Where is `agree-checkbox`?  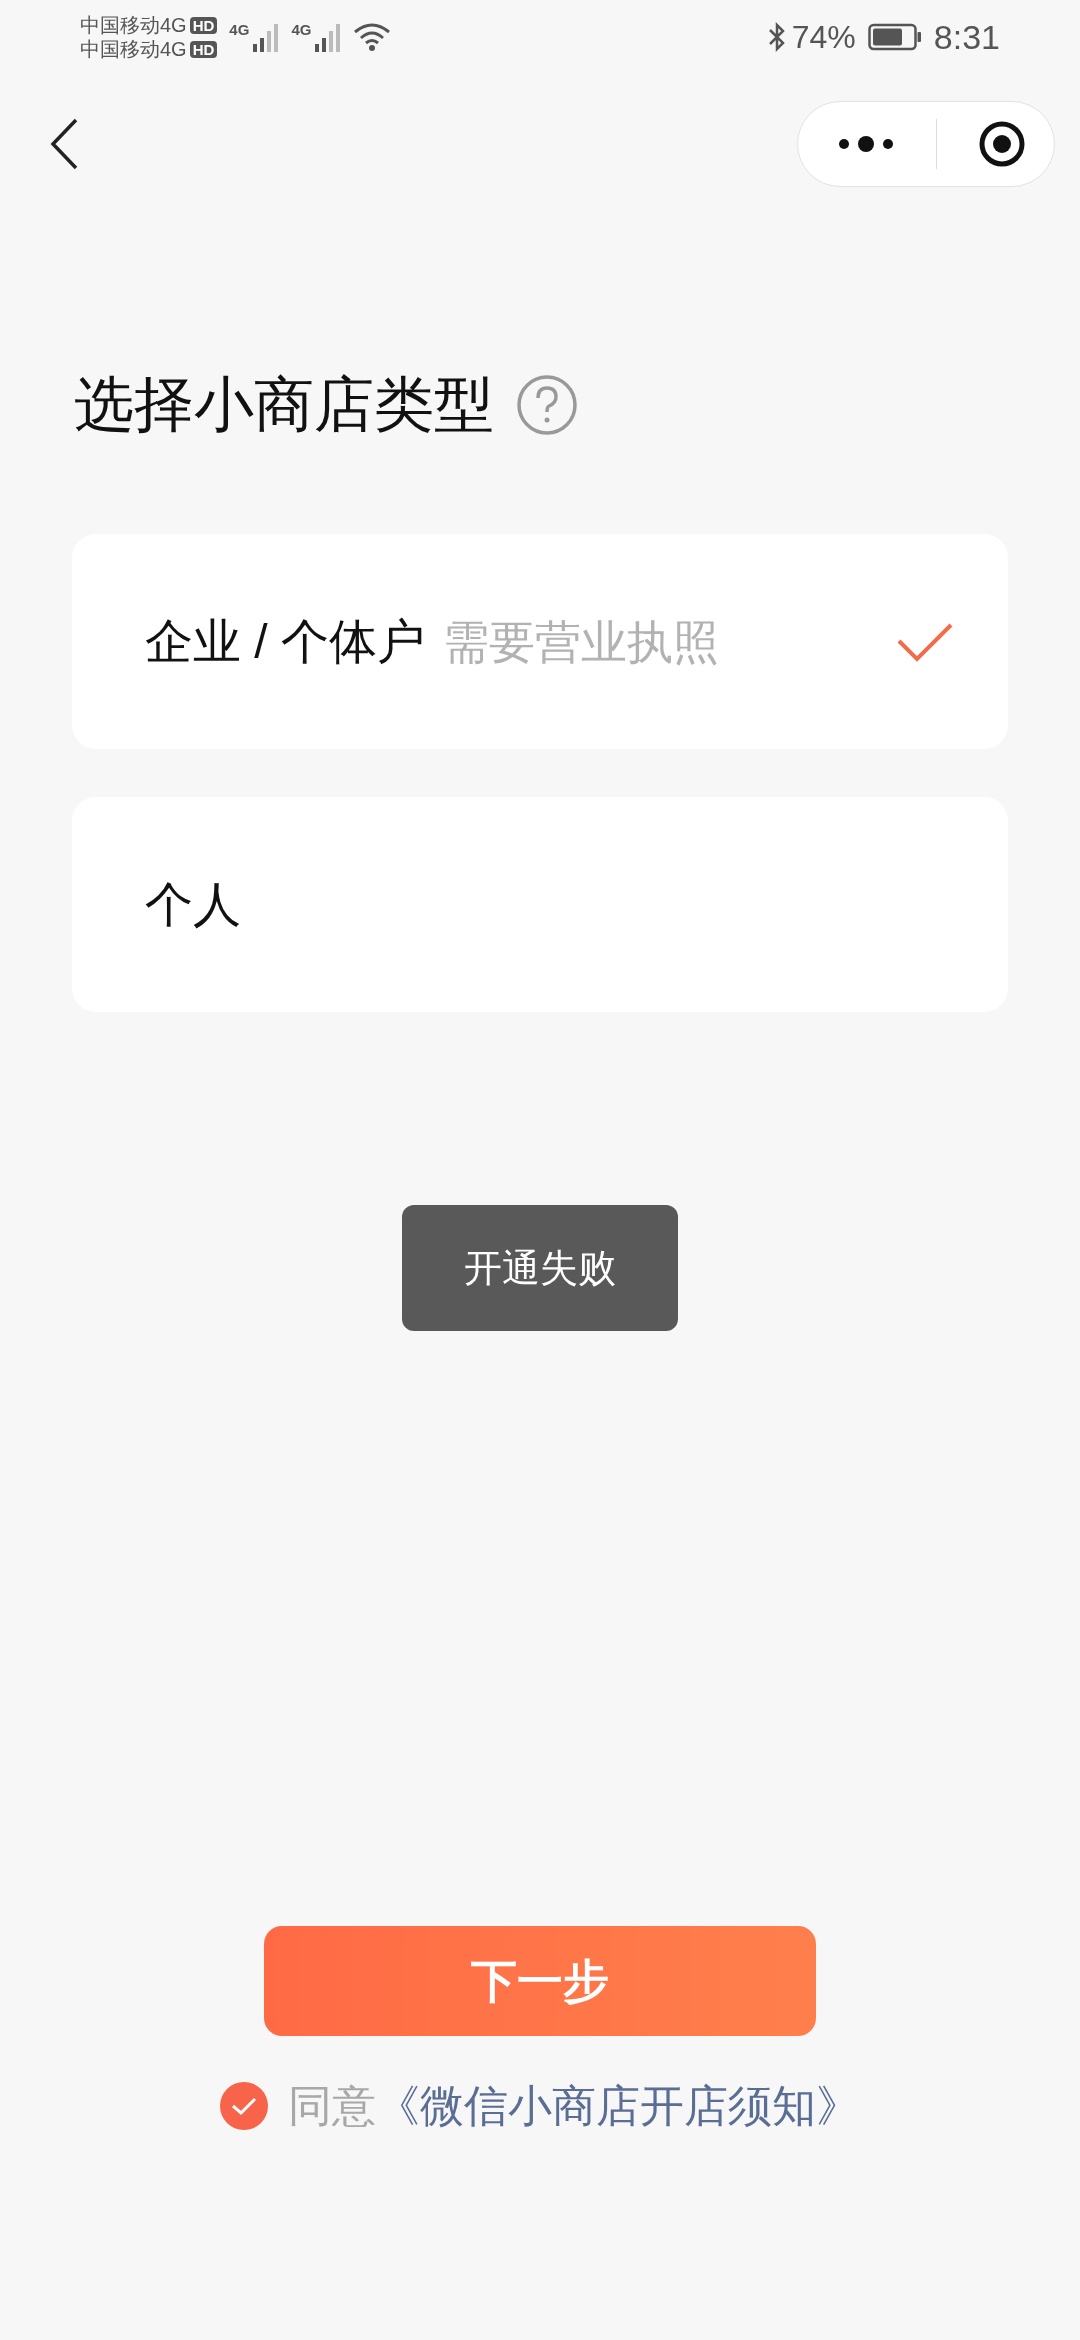 agree-checkbox is located at coordinates (244, 2106).